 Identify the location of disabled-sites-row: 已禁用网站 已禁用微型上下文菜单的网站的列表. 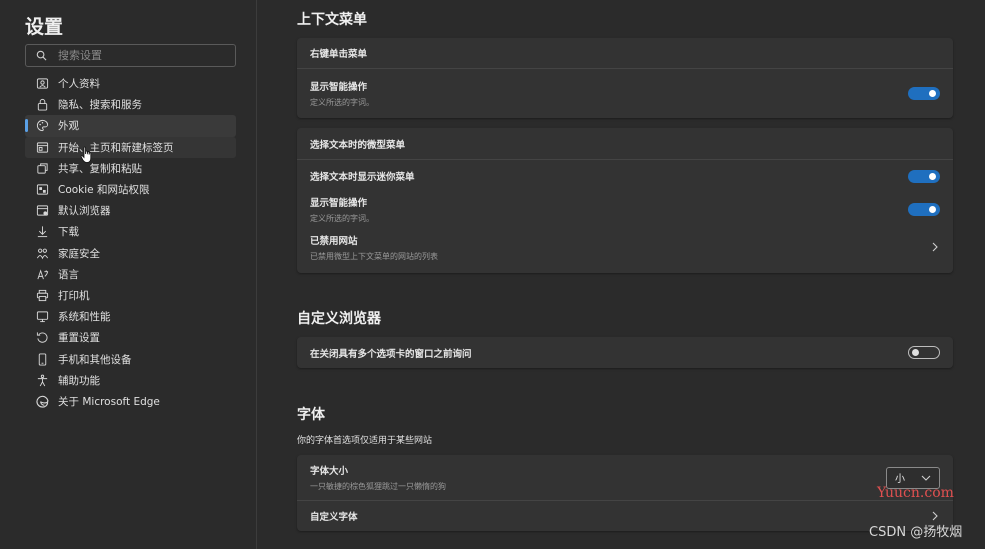
(625, 247).